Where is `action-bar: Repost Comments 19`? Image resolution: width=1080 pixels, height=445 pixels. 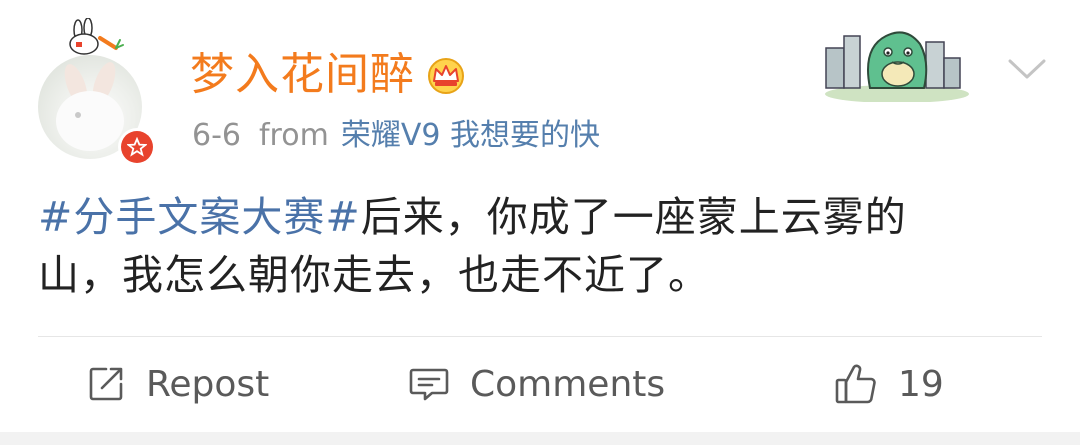 action-bar: Repost Comments 19 is located at coordinates (540, 384).